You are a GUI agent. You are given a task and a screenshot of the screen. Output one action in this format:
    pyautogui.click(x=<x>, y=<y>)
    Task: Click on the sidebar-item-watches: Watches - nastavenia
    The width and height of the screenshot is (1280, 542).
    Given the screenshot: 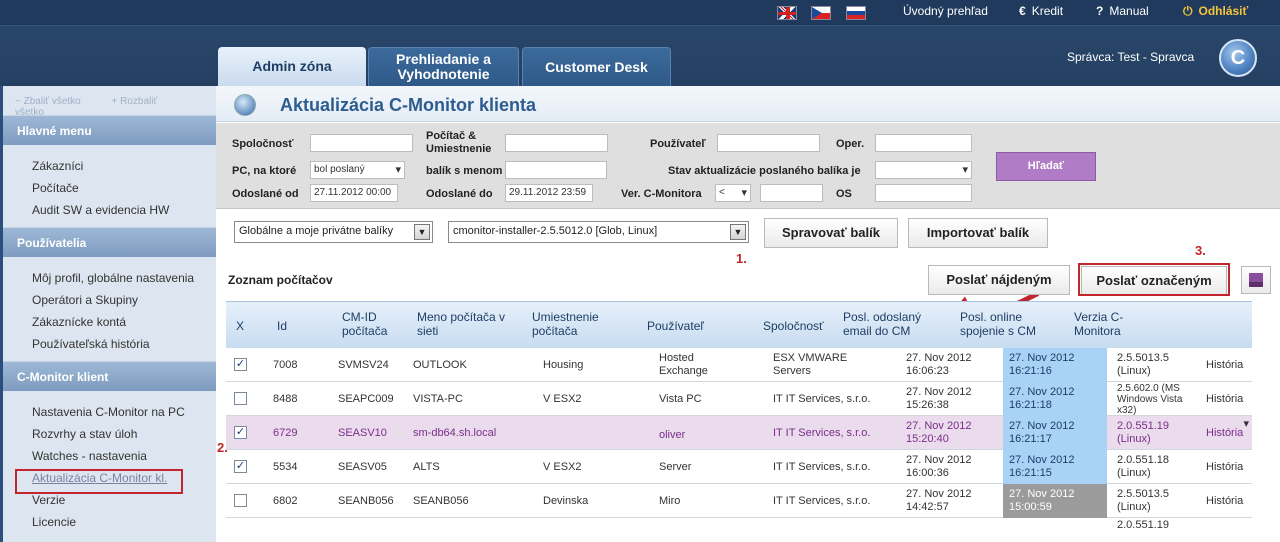 What is the action you would take?
    pyautogui.click(x=109, y=456)
    